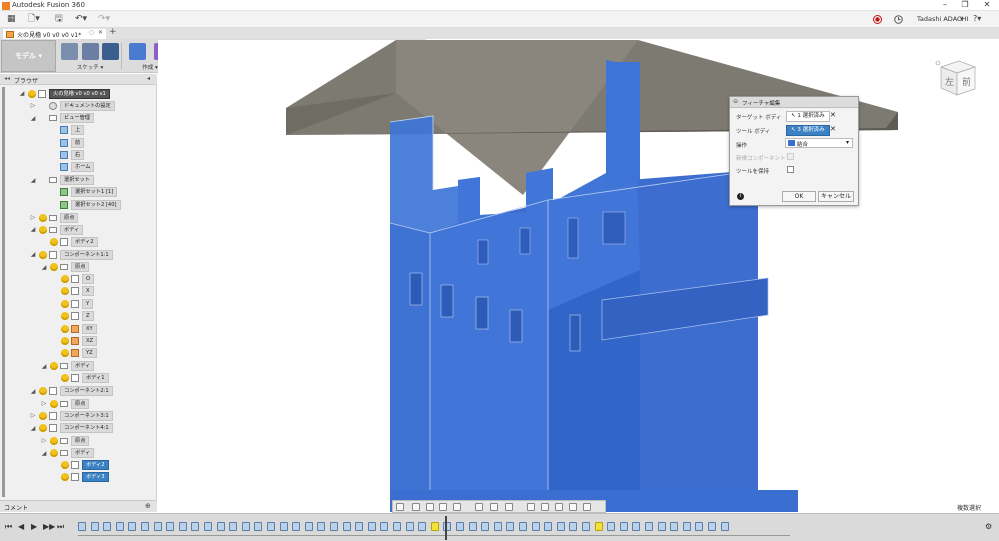 The width and height of the screenshot is (999, 541). Describe the element at coordinates (83, 167) in the screenshot. I see `browser-node-label: ホーム` at that location.